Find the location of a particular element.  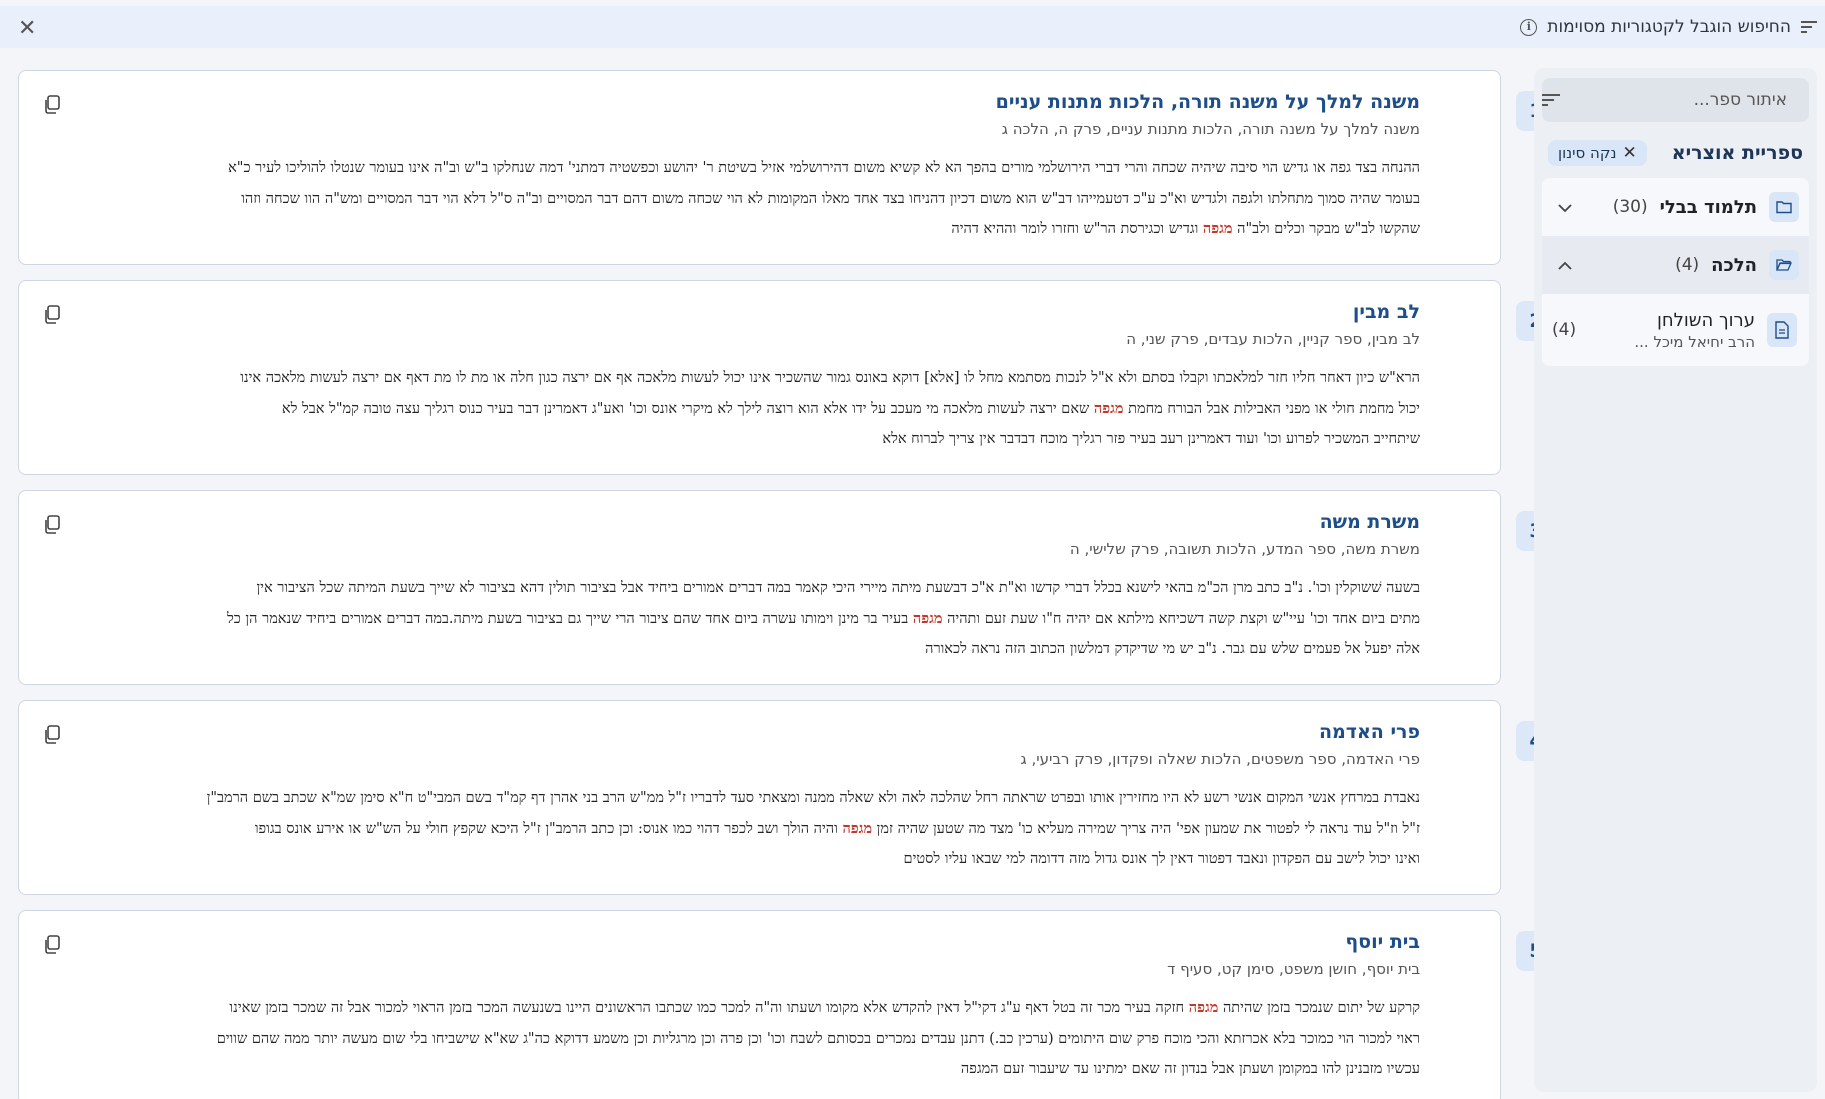

book-search-box is located at coordinates (1675, 100).